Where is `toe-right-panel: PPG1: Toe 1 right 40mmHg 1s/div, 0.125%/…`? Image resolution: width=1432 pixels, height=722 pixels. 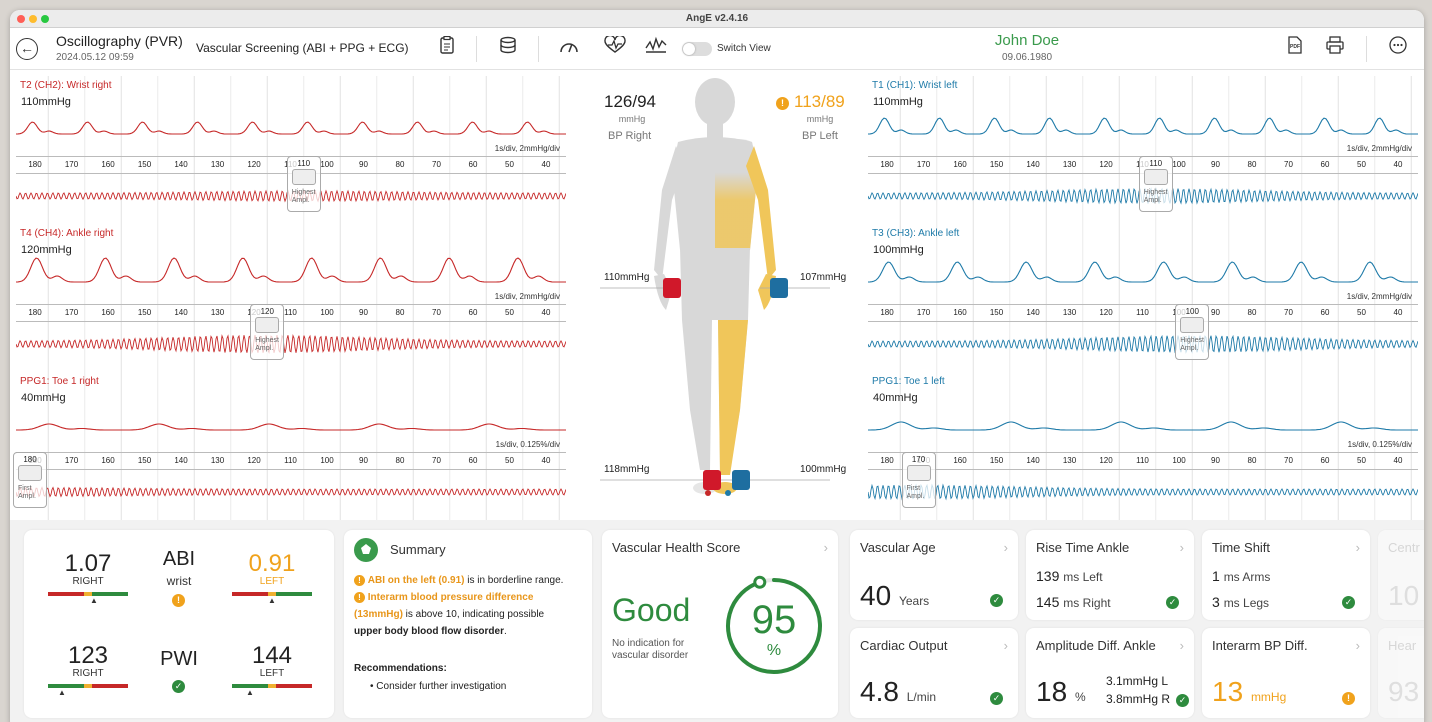
toe-right-panel: PPG1: Toe 1 right 40mmHg 1s/div, 0.125%/… is located at coordinates (289, 446).